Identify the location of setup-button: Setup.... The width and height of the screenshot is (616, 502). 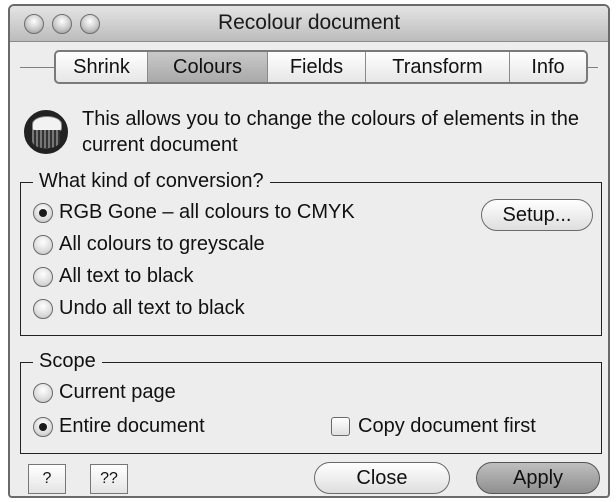
(537, 215).